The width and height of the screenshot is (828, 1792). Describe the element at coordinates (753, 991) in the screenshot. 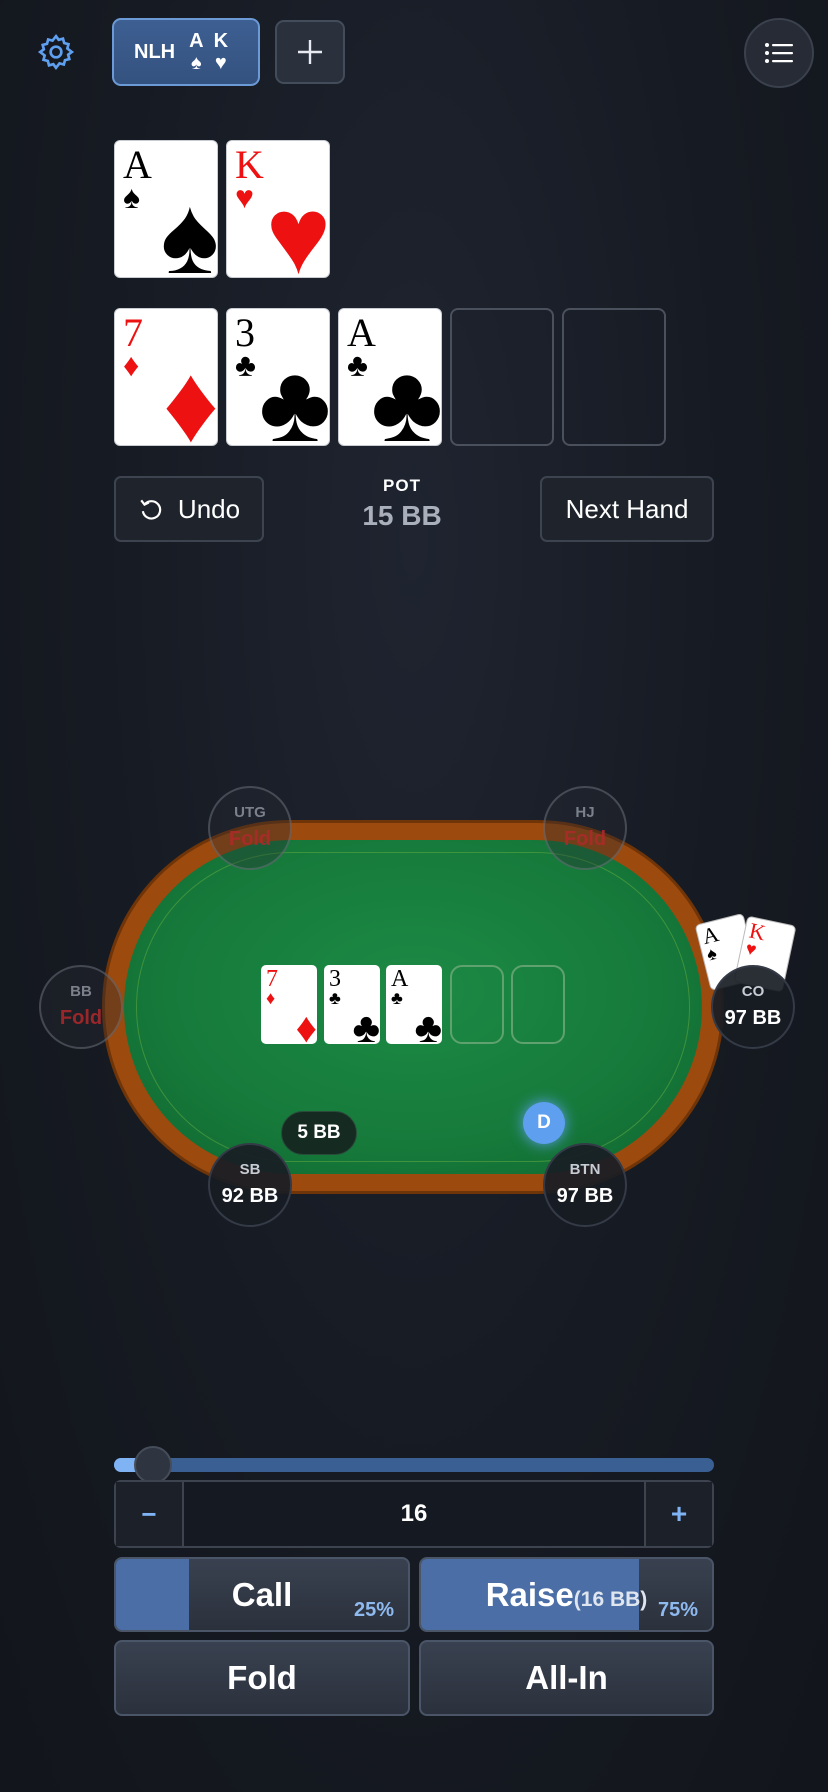

I see `seat-position: CO` at that location.